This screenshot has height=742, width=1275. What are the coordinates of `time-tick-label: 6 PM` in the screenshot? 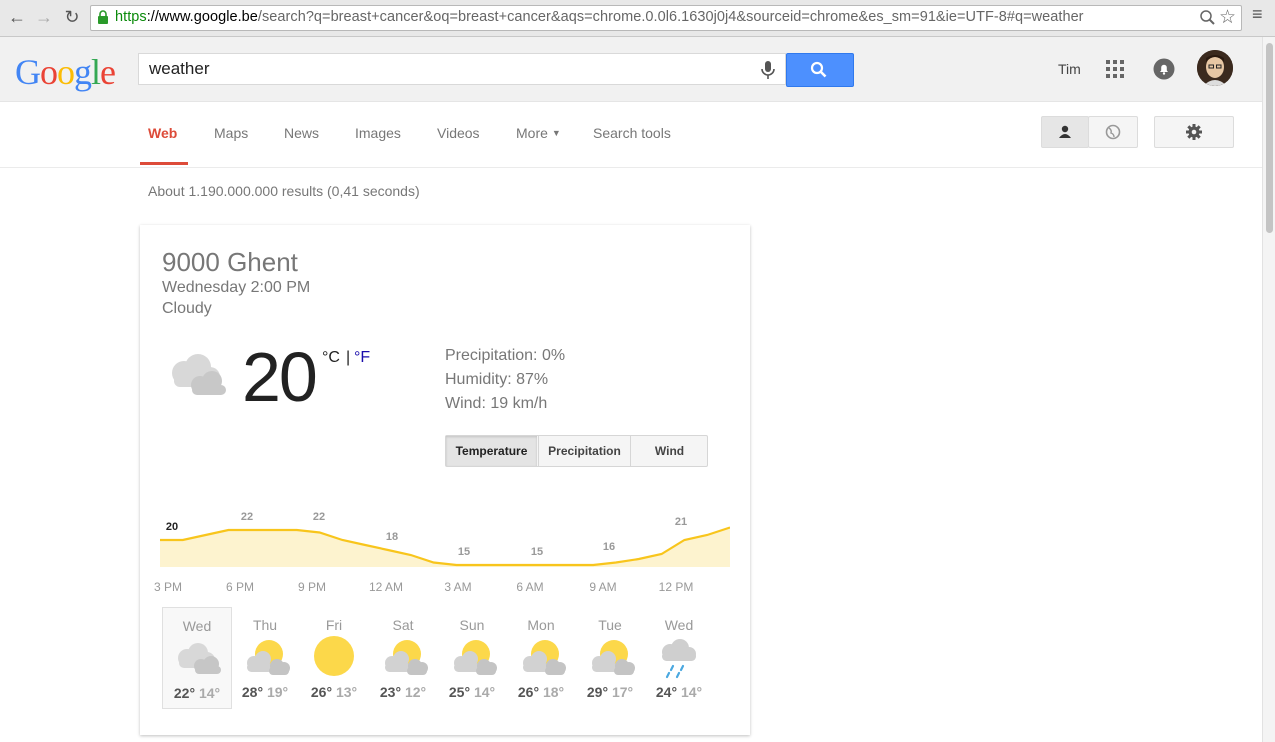 It's located at (239, 587).